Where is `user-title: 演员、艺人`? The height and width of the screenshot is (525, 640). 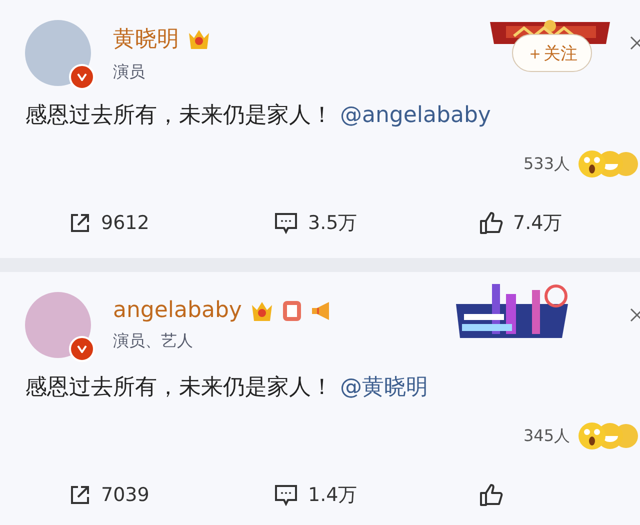
user-title: 演员、艺人 is located at coordinates (153, 341).